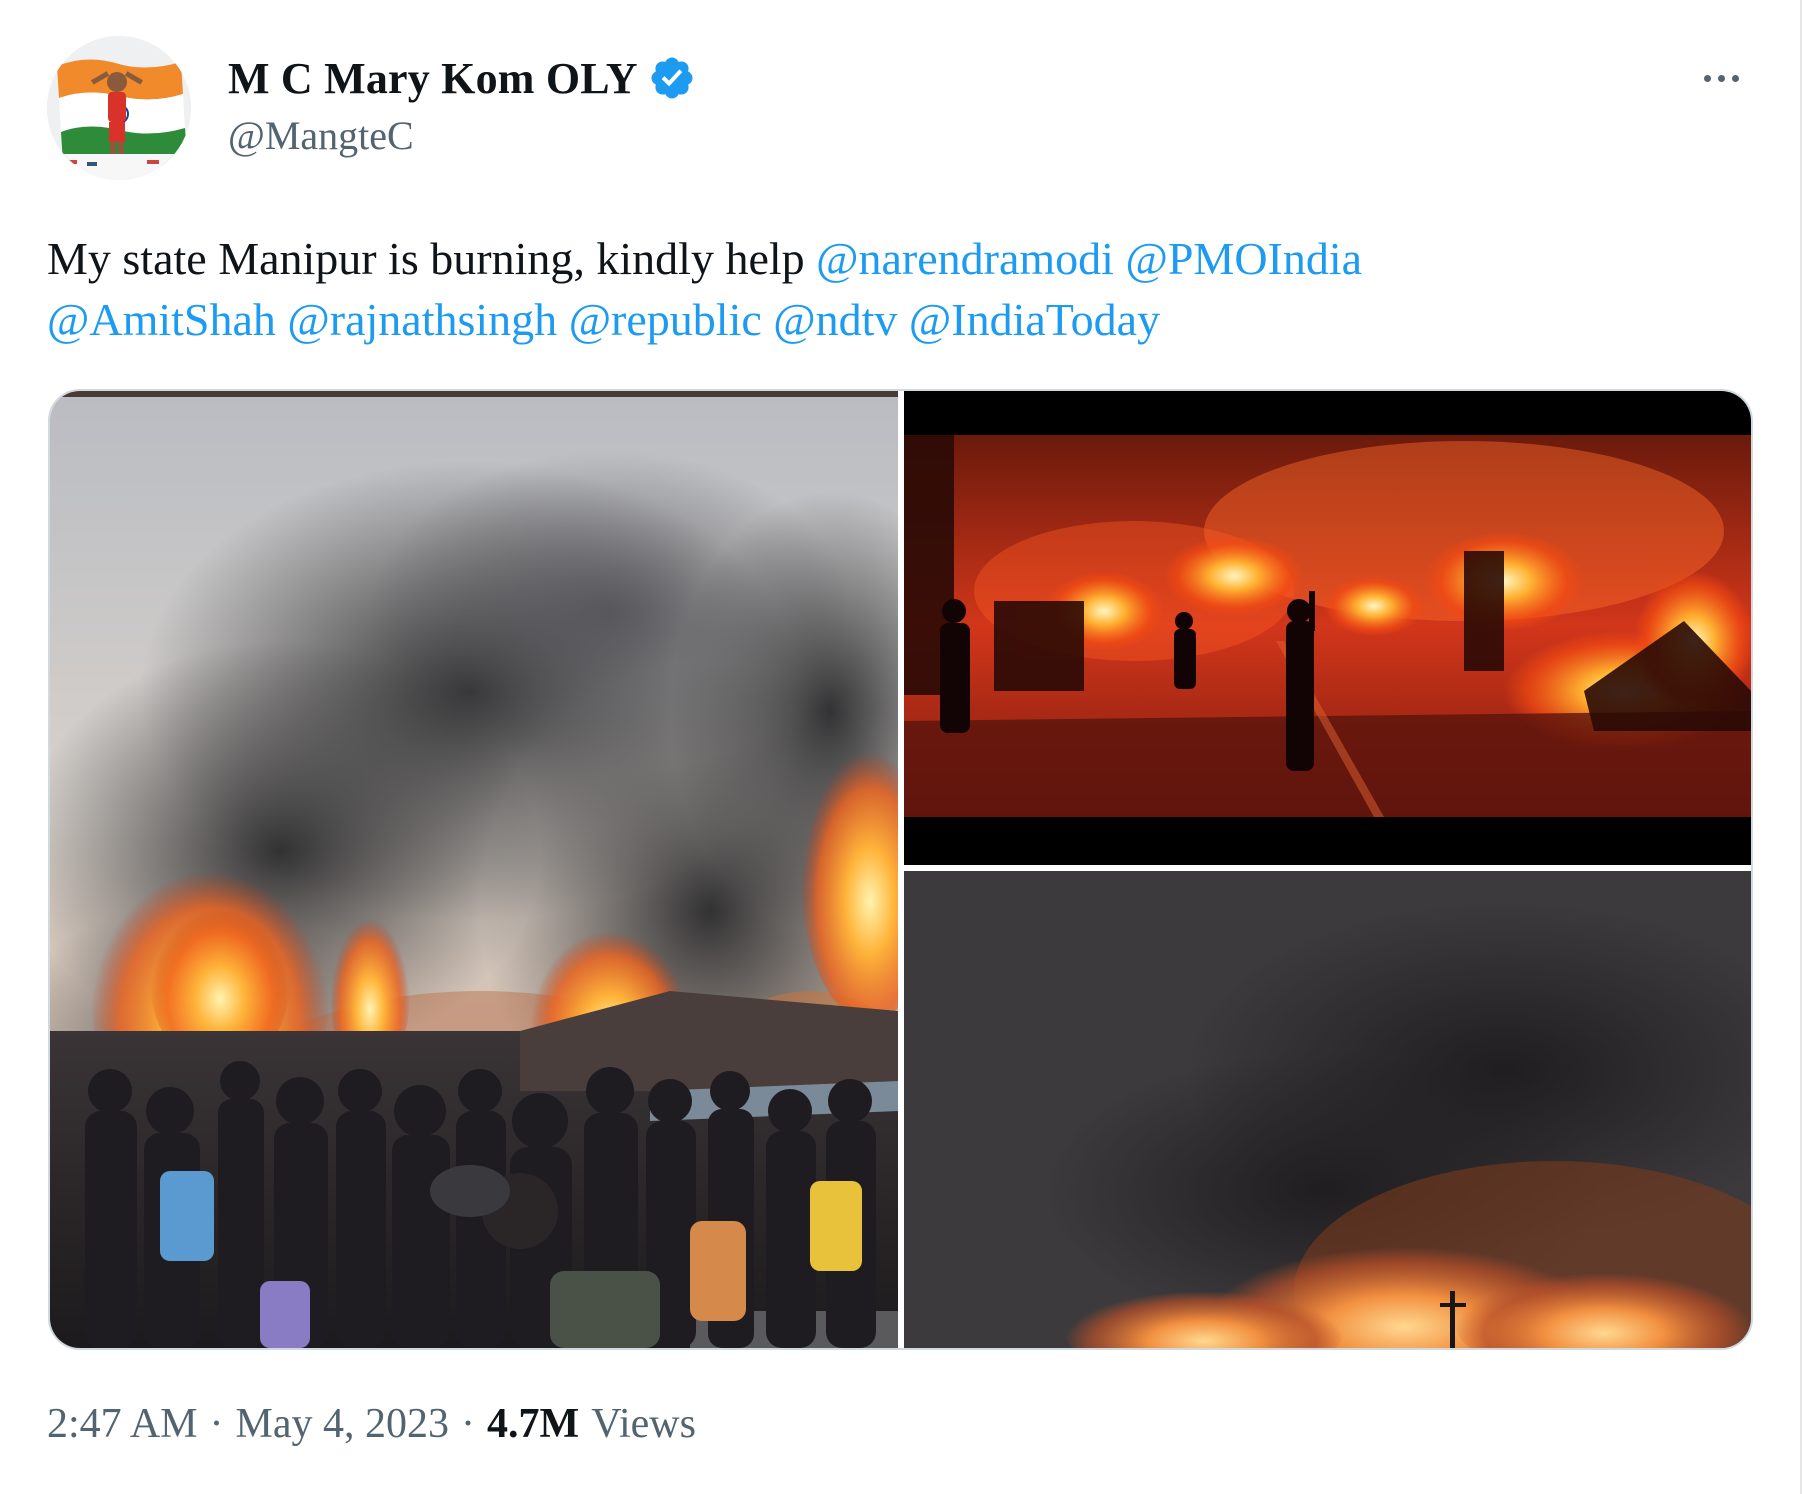  Describe the element at coordinates (1327, 628) in the screenshot. I see `photo-night-fire-street` at that location.